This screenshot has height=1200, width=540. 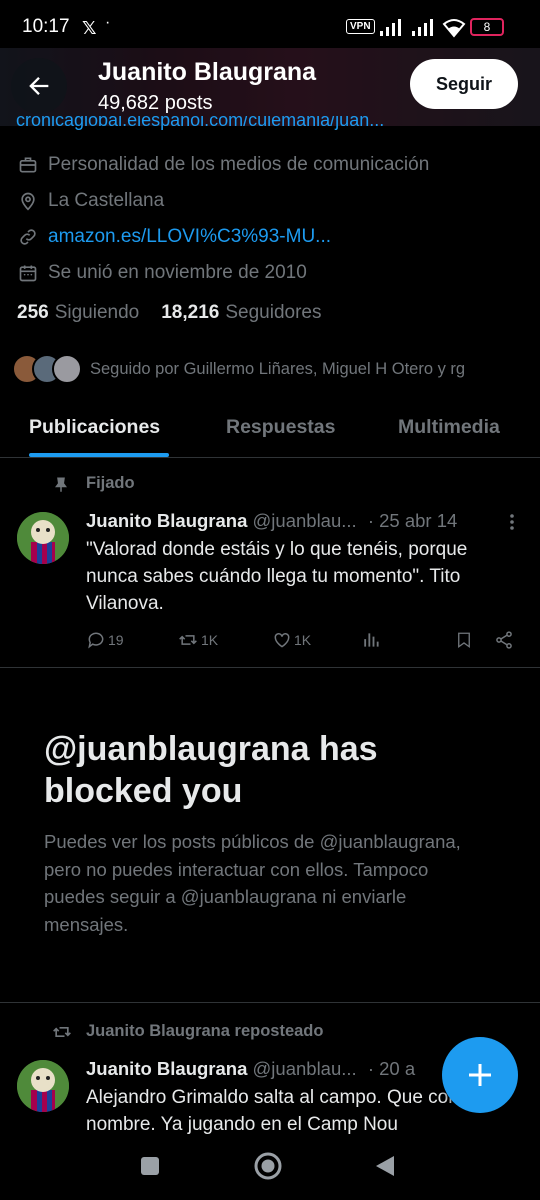 I want to click on compose-post-button, so click(x=480, y=1075).